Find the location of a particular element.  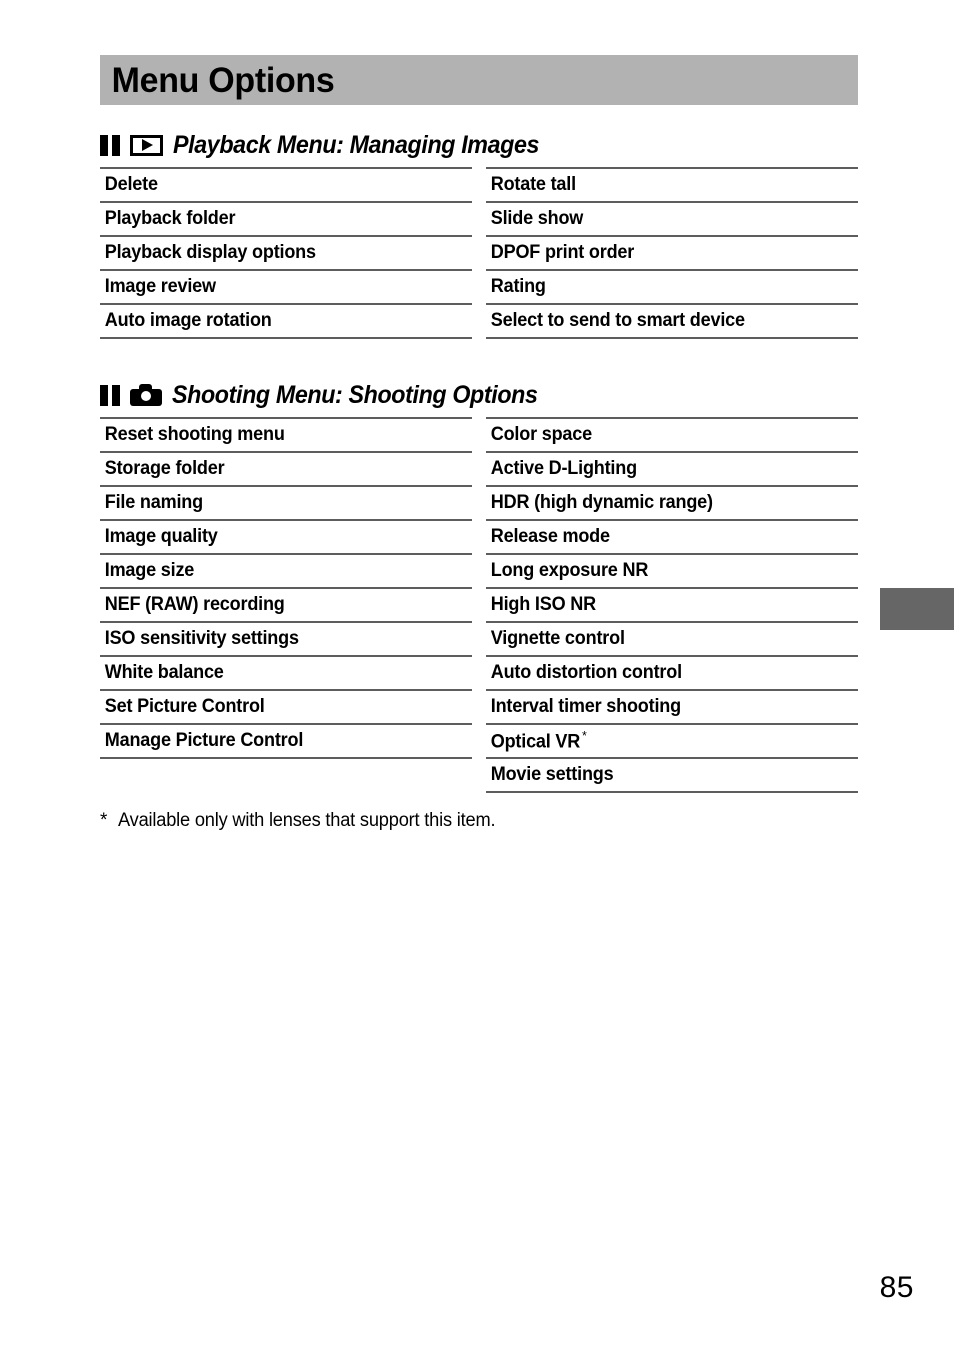

menu-row-label: NEF (RAW) recording is located at coordinates (194, 604).